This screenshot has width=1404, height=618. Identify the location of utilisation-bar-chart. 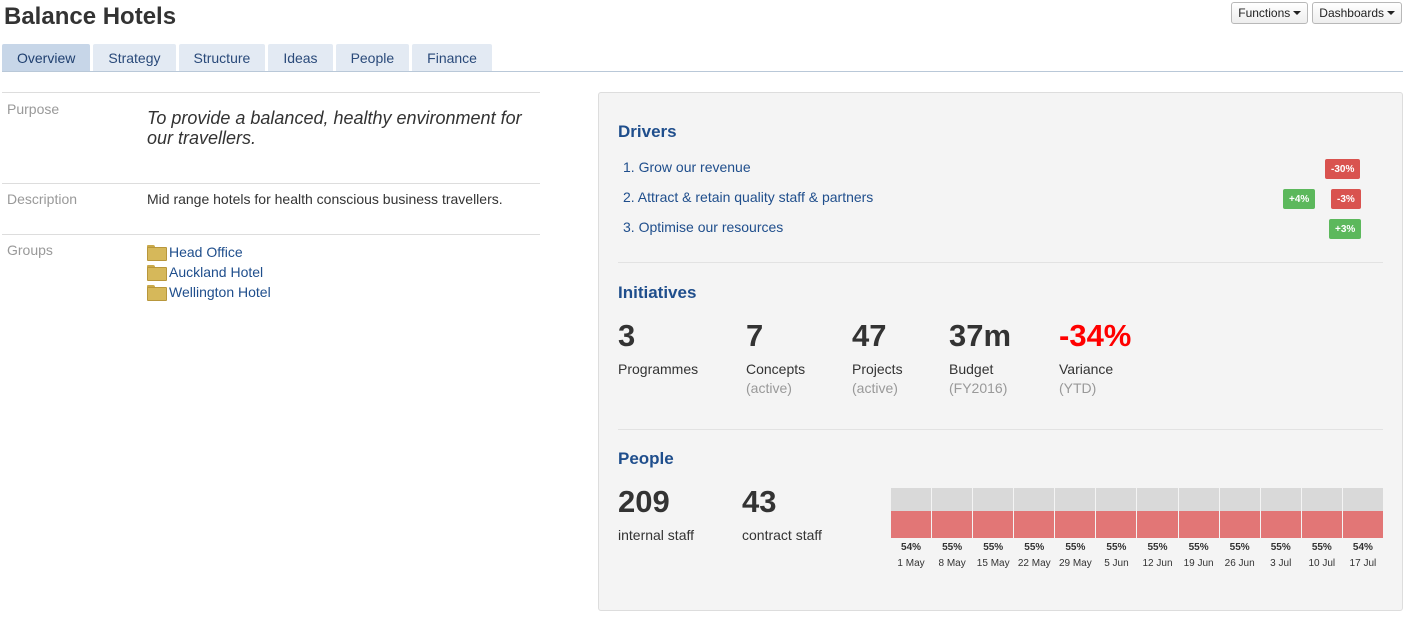
(1137, 513).